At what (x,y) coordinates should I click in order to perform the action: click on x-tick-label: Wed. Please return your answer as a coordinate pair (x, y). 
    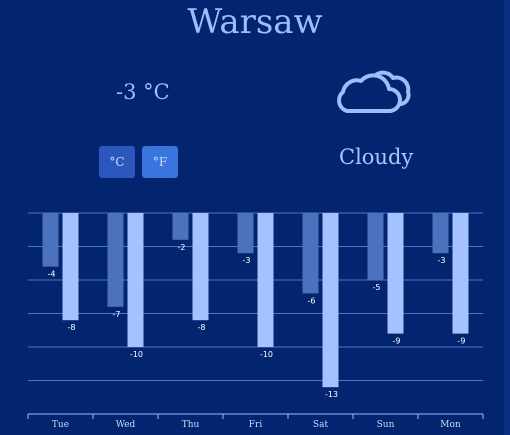
    Looking at the image, I should click on (126, 425).